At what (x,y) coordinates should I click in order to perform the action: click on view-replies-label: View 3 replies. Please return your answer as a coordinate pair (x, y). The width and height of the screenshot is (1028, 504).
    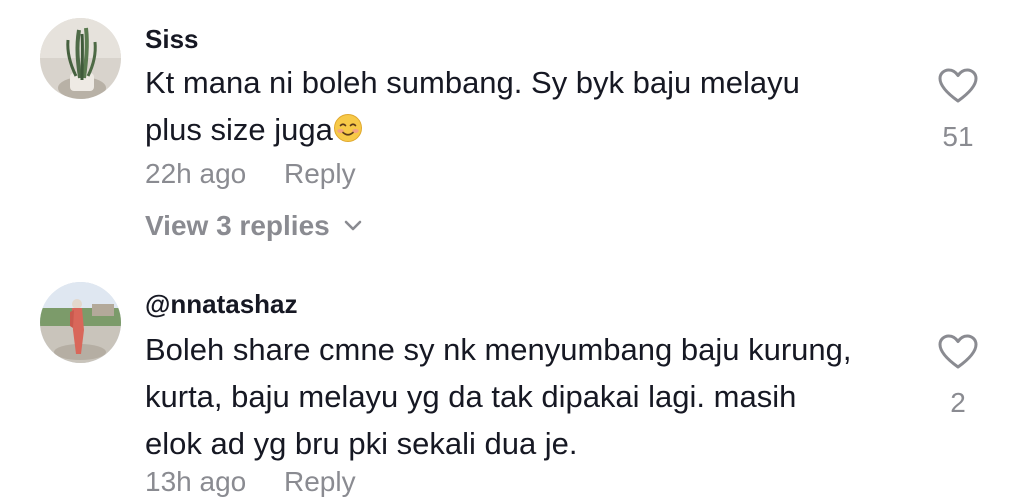
    Looking at the image, I should click on (237, 225).